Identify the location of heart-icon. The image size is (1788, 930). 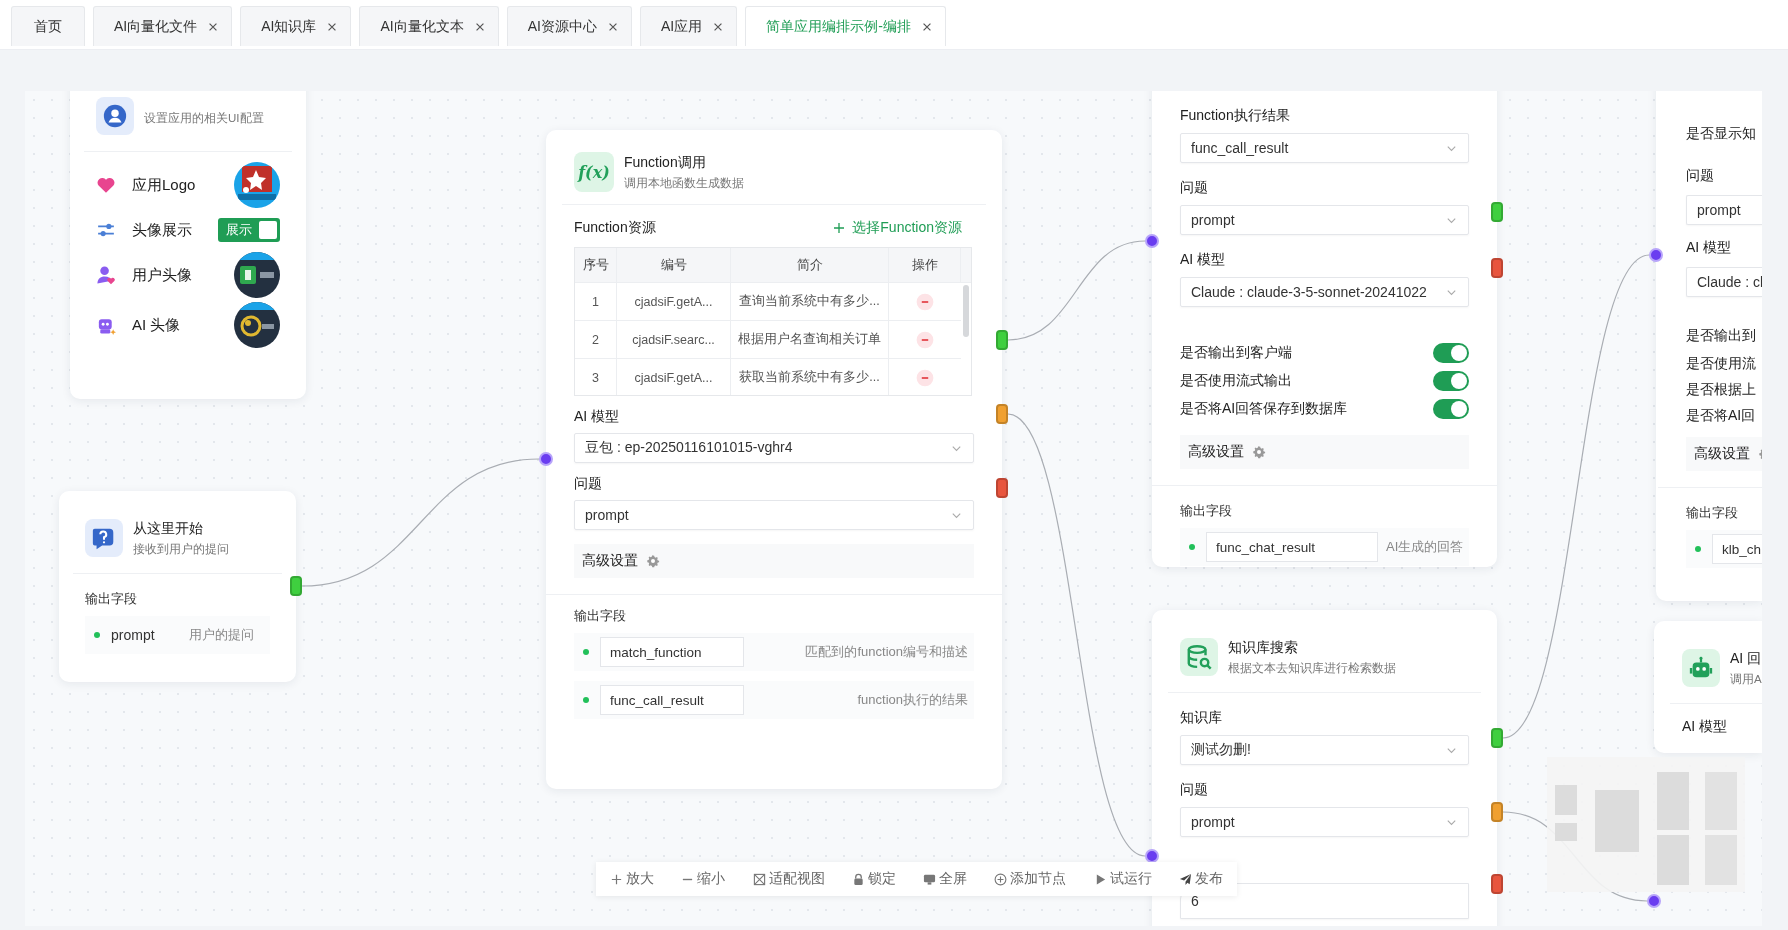
(106, 185).